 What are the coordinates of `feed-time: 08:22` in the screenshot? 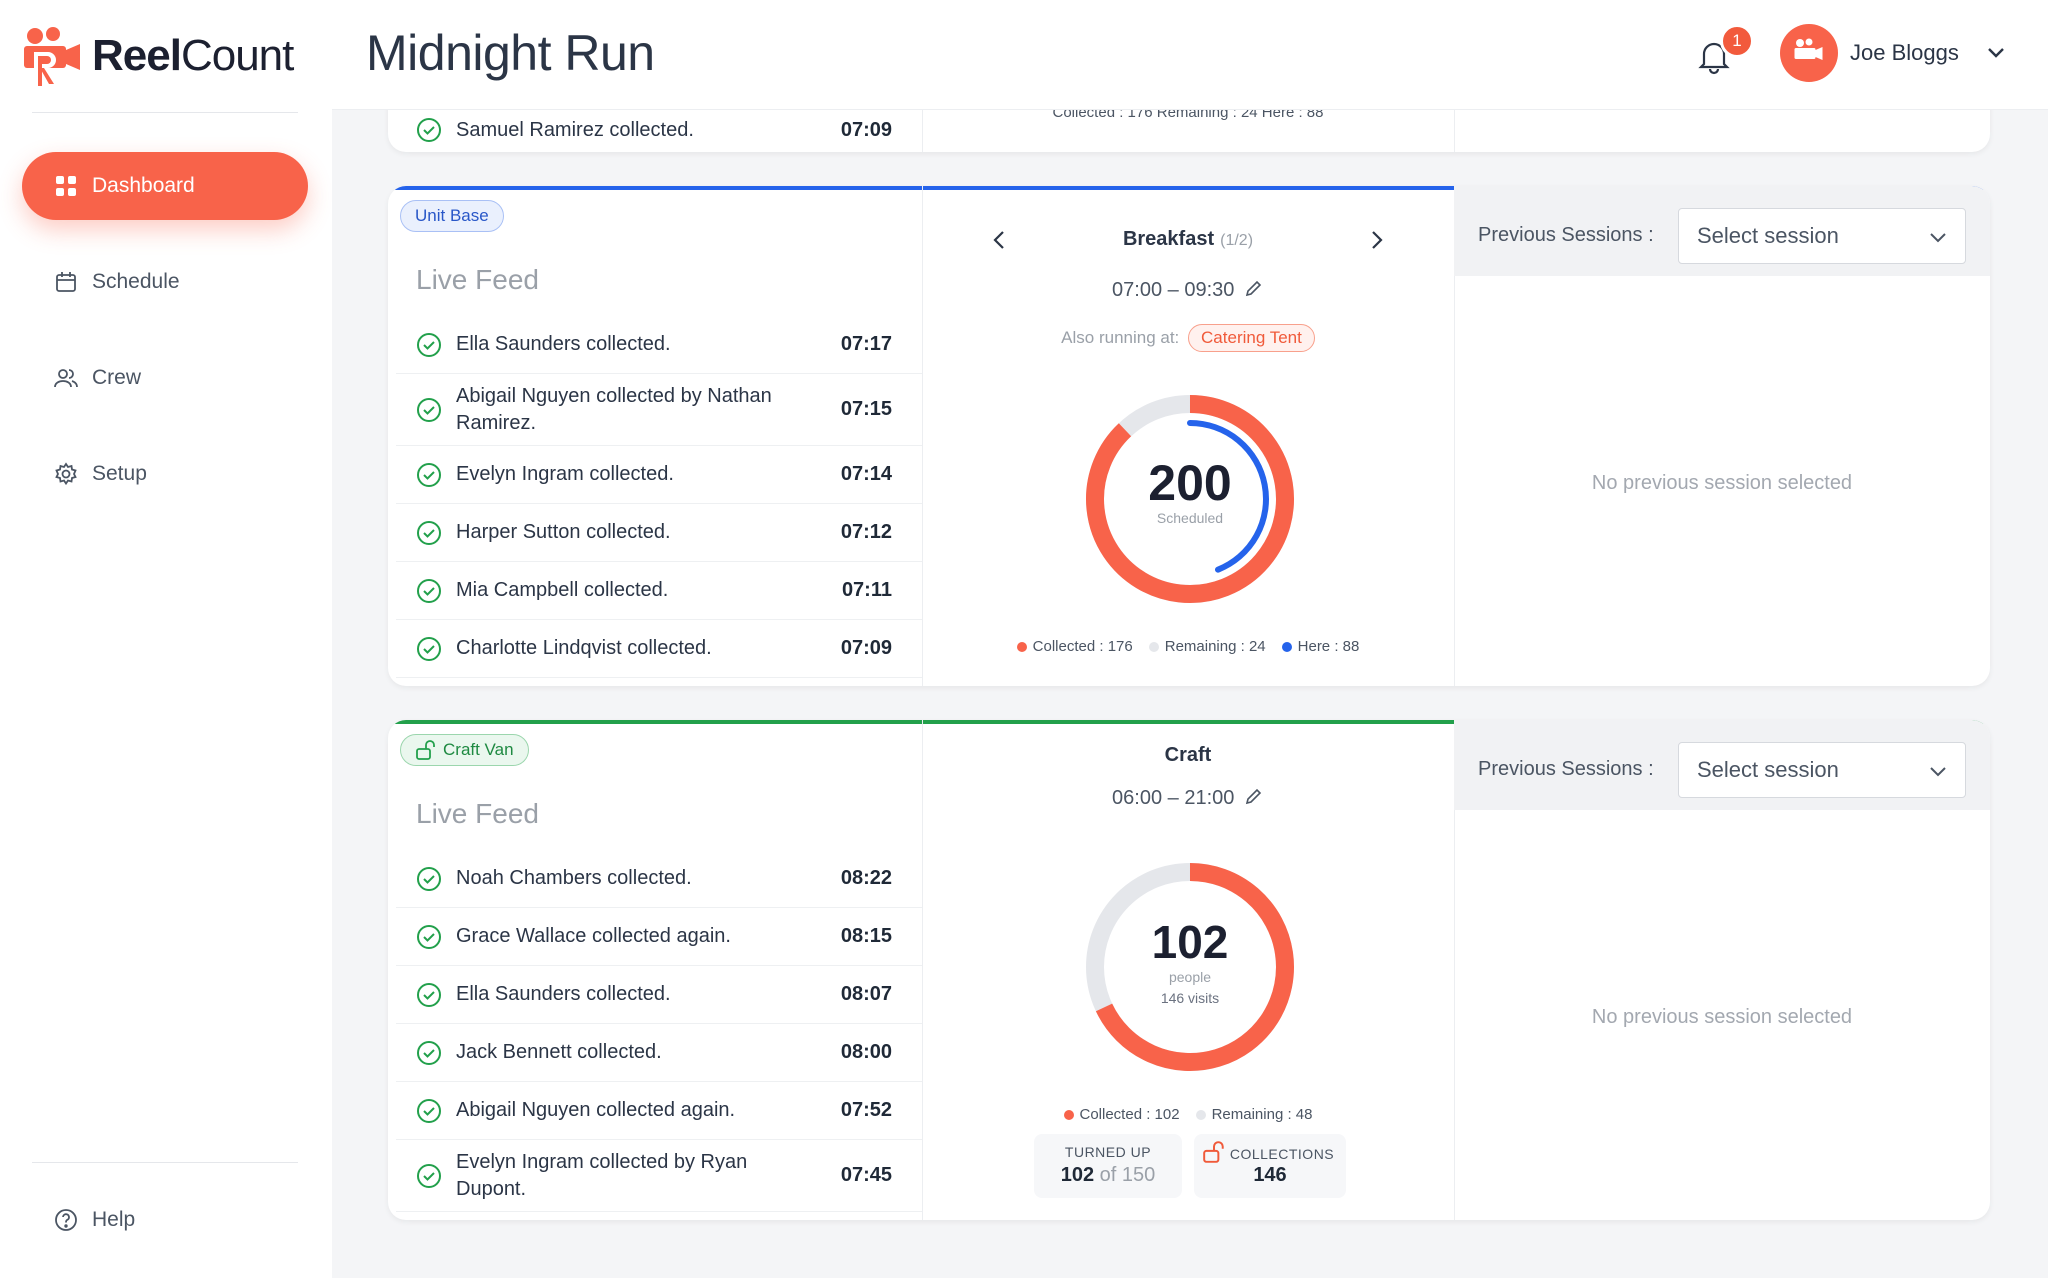 It's located at (866, 878).